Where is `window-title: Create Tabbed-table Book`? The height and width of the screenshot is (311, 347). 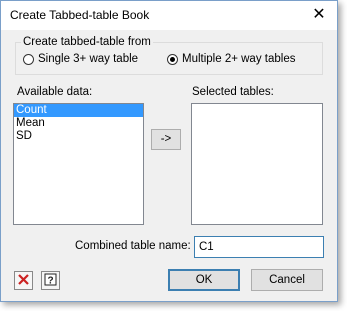 window-title: Create Tabbed-table Book is located at coordinates (80, 15).